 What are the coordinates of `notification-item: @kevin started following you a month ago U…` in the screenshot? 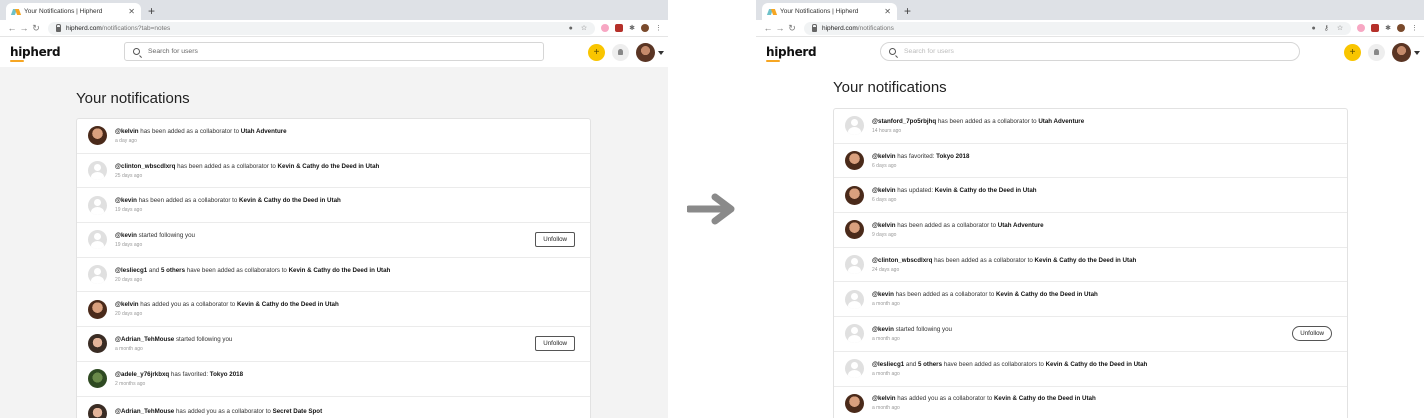 It's located at (1090, 334).